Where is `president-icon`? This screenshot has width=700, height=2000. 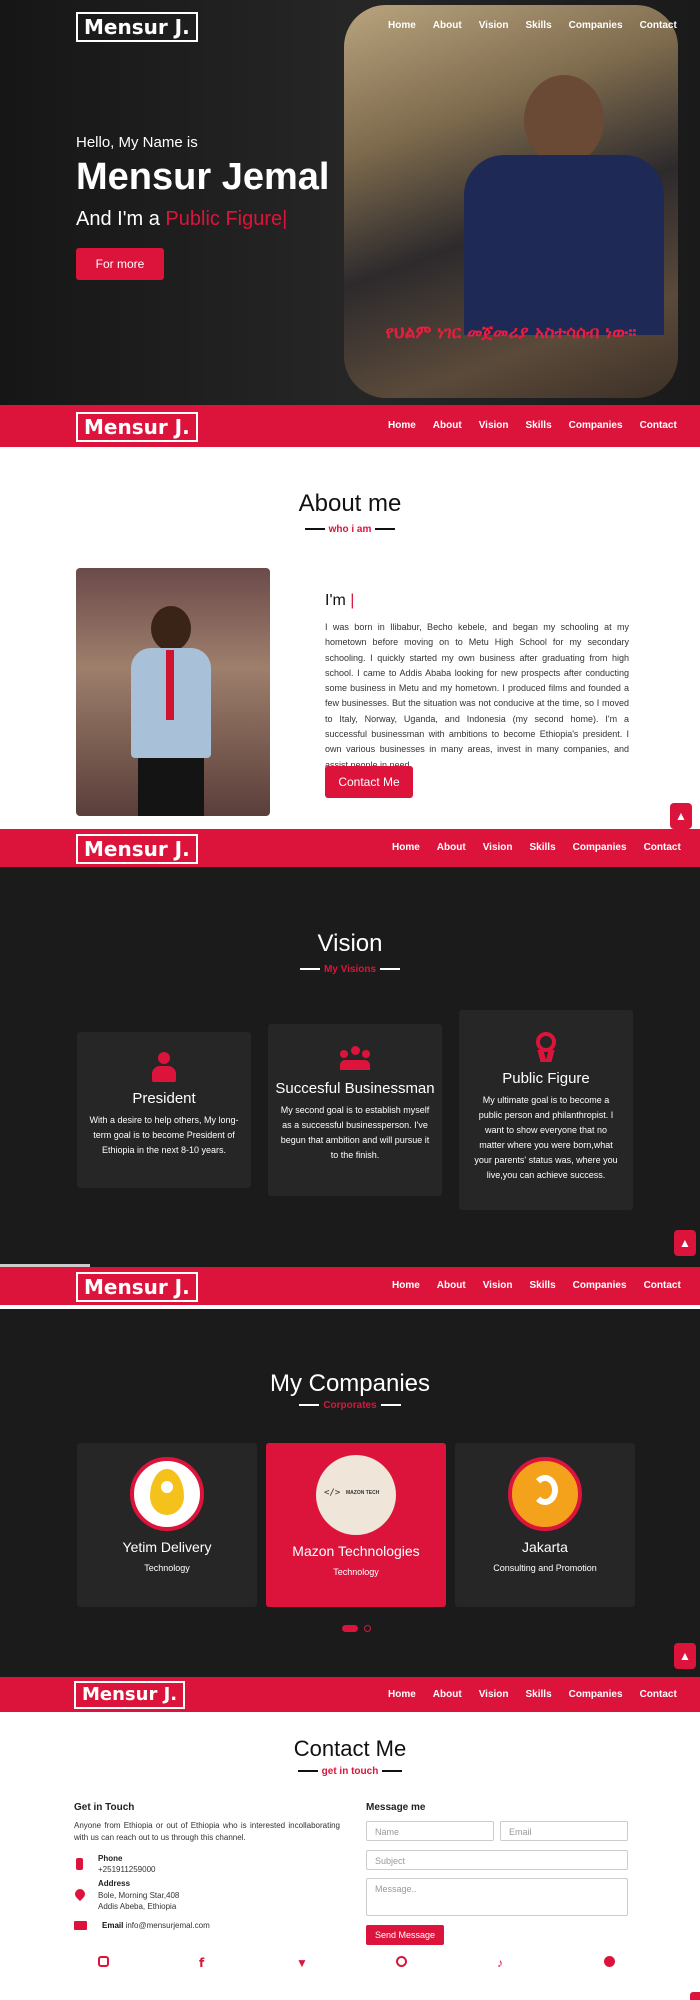
president-icon is located at coordinates (164, 1067).